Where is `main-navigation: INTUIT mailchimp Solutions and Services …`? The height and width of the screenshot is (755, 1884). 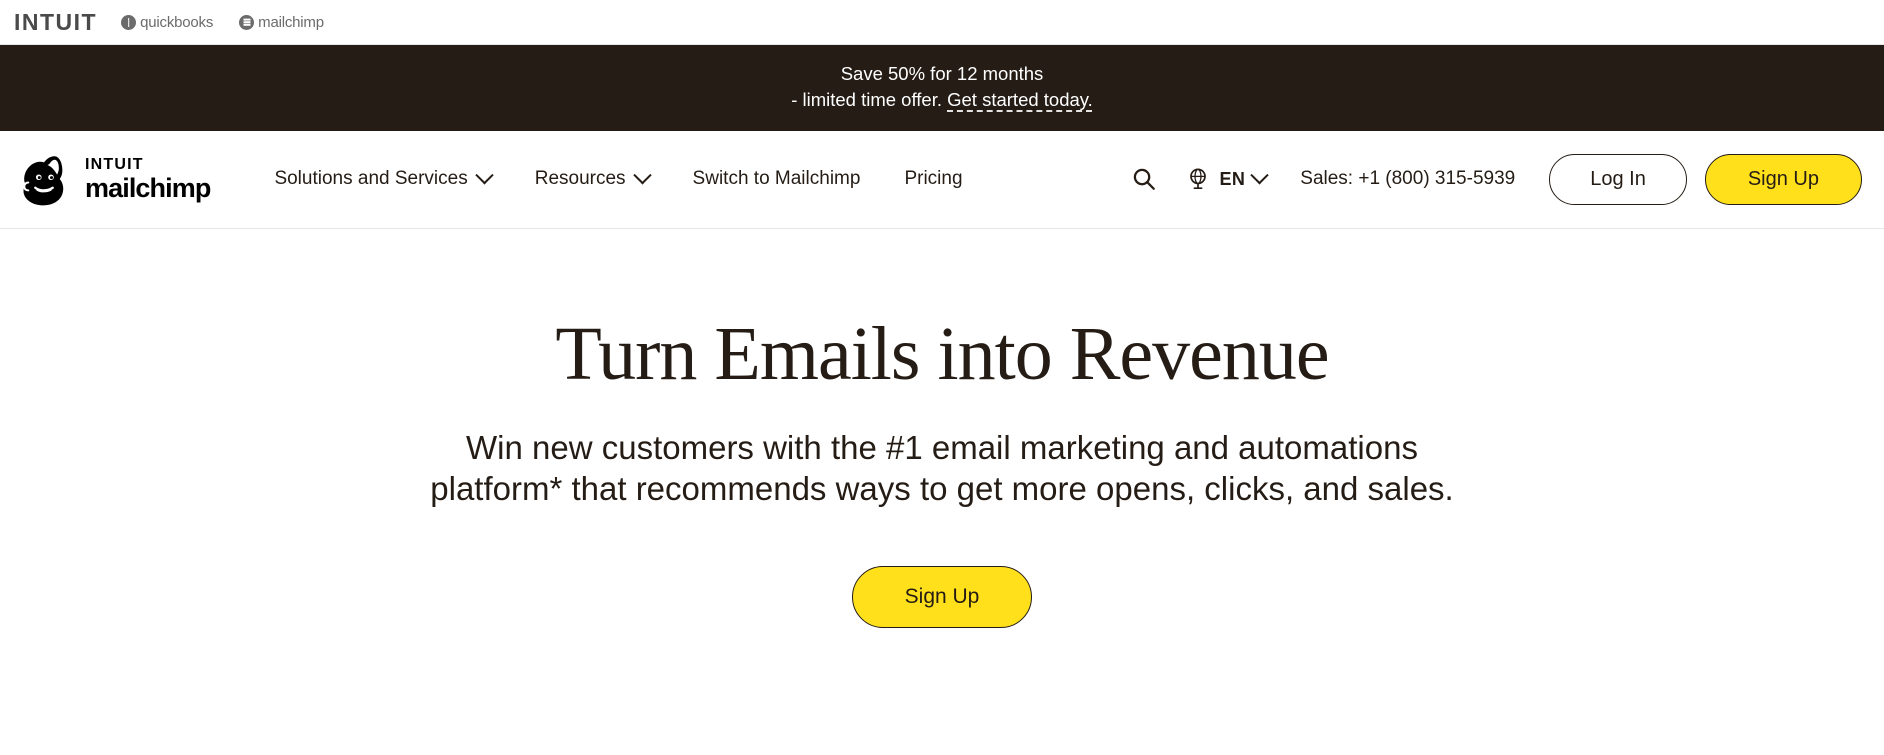
main-navigation: INTUIT mailchimp Solutions and Services … is located at coordinates (942, 179).